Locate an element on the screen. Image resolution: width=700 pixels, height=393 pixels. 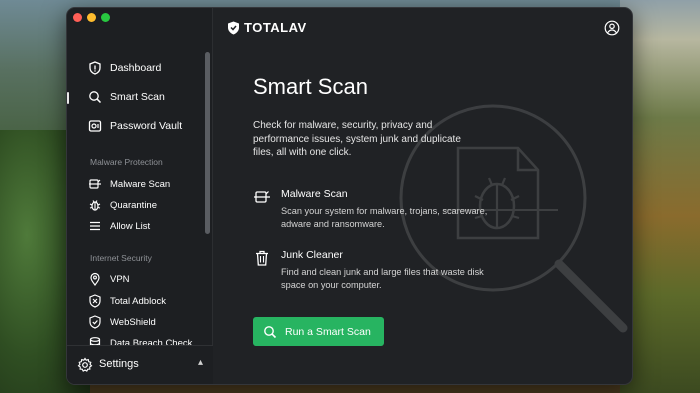
list-icon is located at coordinates (95, 226).